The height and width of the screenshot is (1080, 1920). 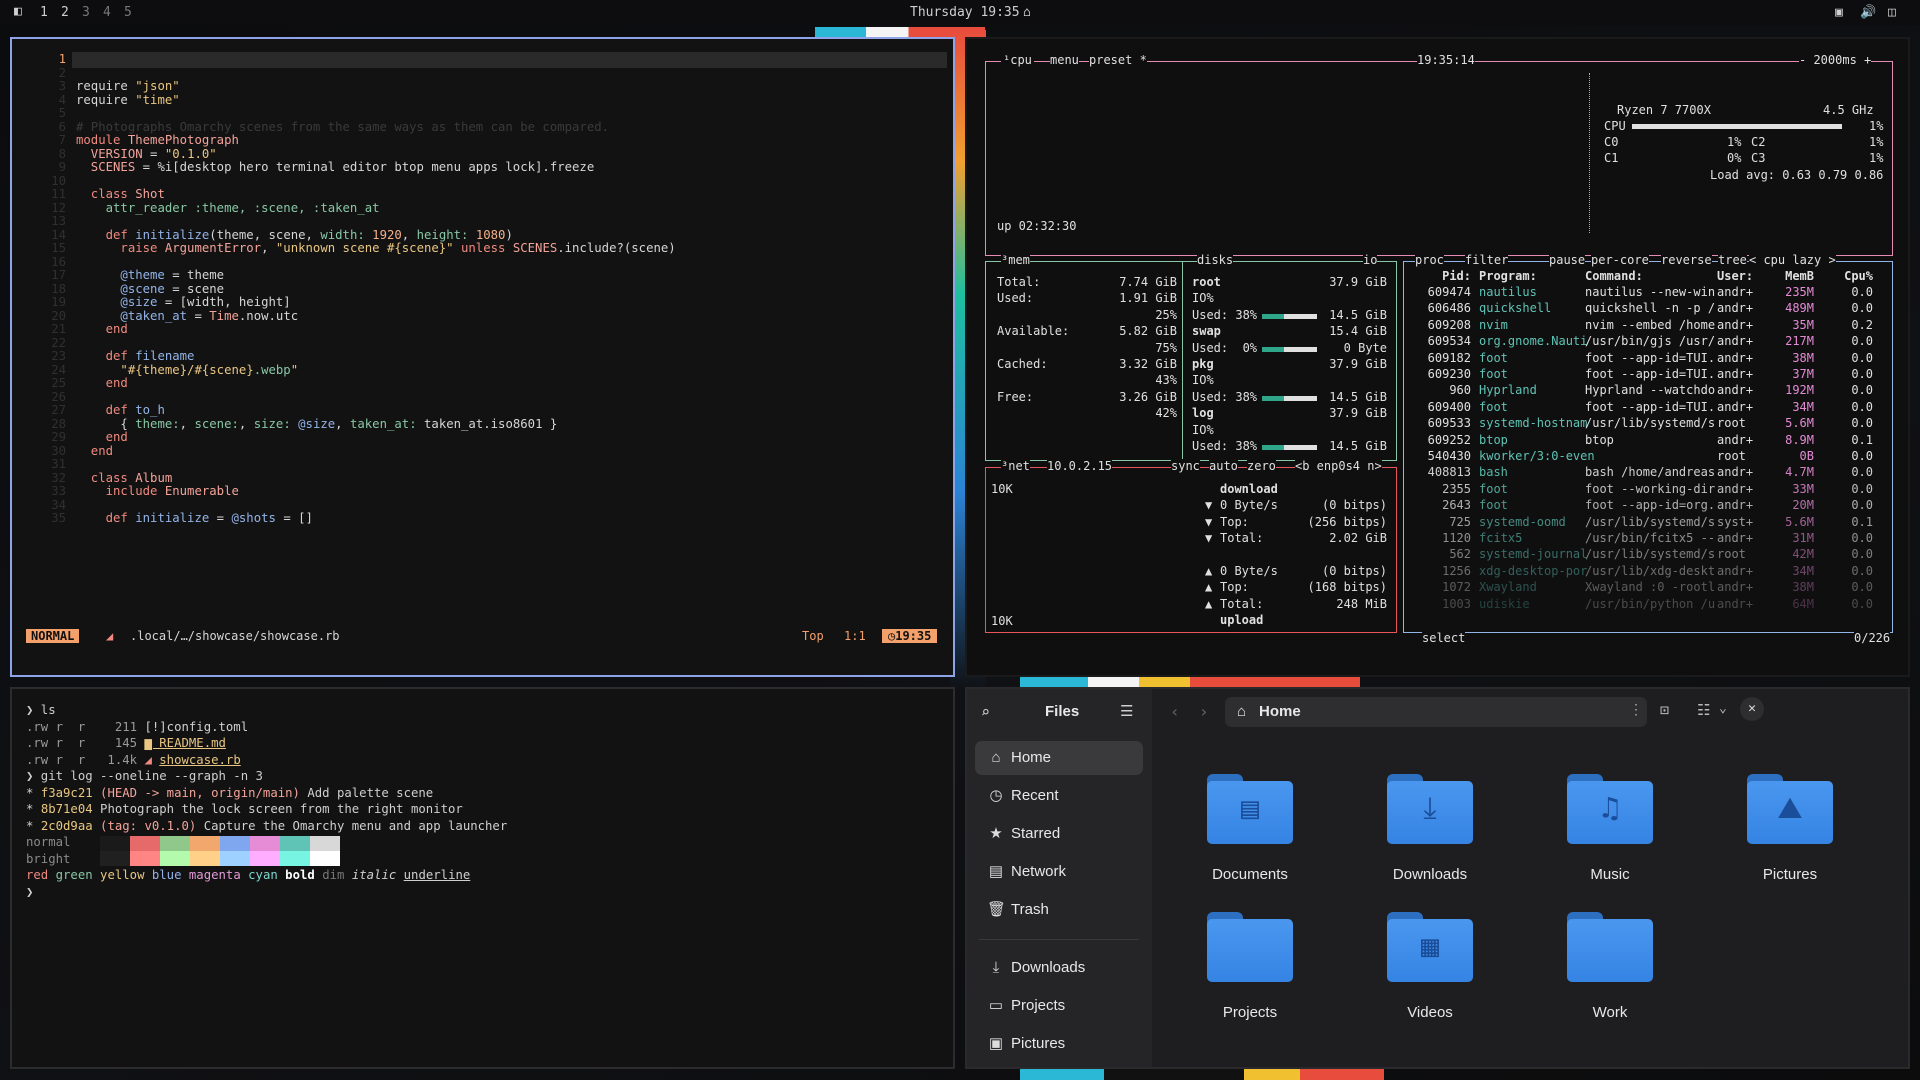 I want to click on folder-item: ⛰ Pictures, so click(x=1790, y=834).